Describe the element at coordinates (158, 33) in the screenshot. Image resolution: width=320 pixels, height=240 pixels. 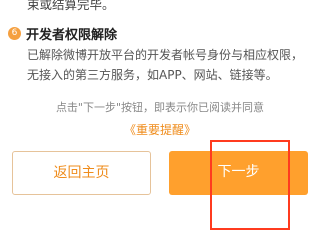
I see `section-header: 6 开发者权限解除` at that location.